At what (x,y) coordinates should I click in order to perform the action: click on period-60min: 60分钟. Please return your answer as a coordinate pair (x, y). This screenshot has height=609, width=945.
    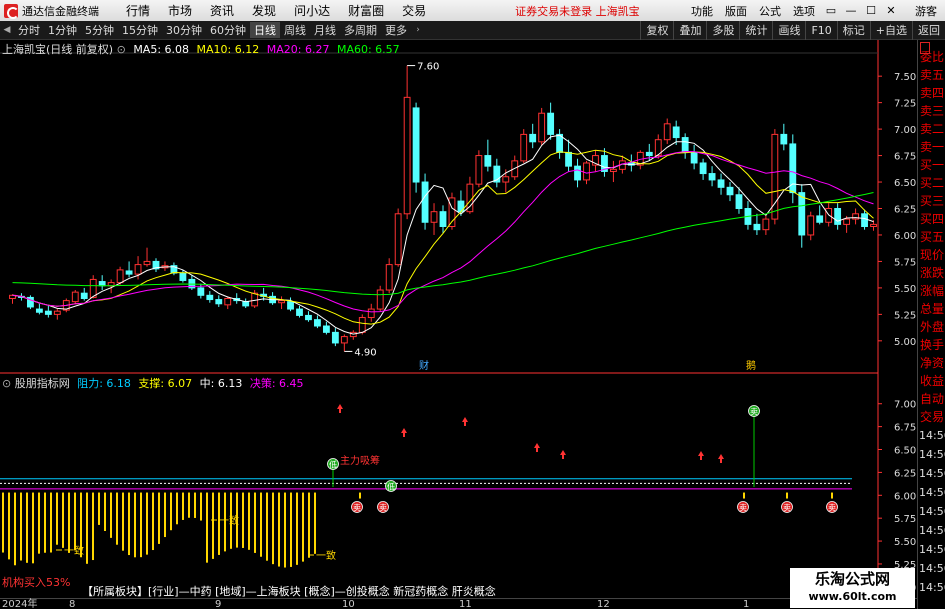
    Looking at the image, I should click on (228, 30).